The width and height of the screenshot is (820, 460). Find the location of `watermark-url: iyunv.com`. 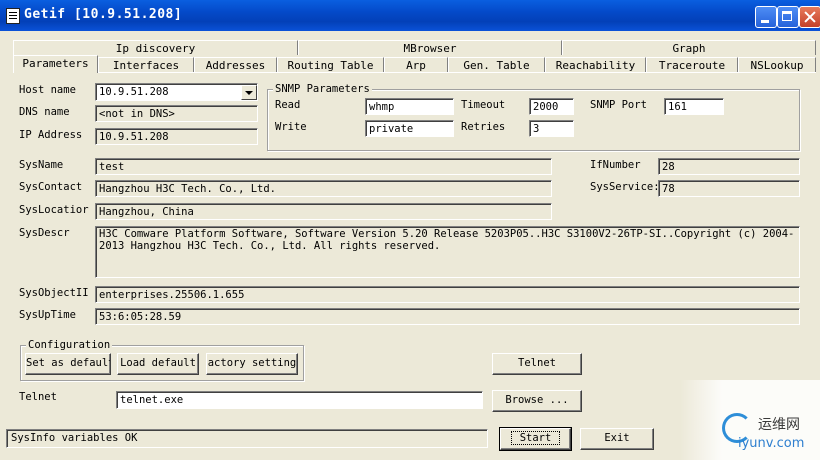

watermark-url: iyunv.com is located at coordinates (771, 443).